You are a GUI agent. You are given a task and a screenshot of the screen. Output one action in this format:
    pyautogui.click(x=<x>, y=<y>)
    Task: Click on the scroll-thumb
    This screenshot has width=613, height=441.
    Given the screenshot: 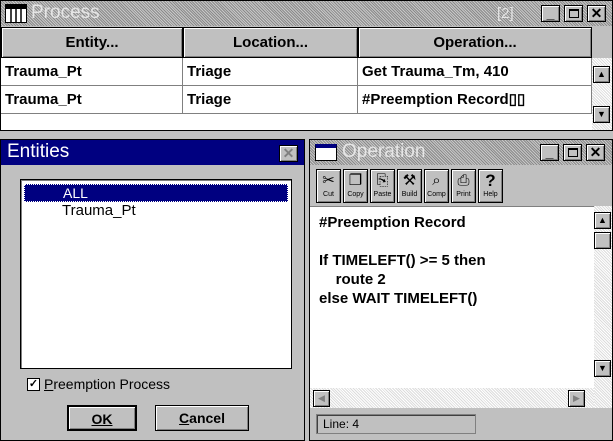 What is the action you would take?
    pyautogui.click(x=602, y=240)
    